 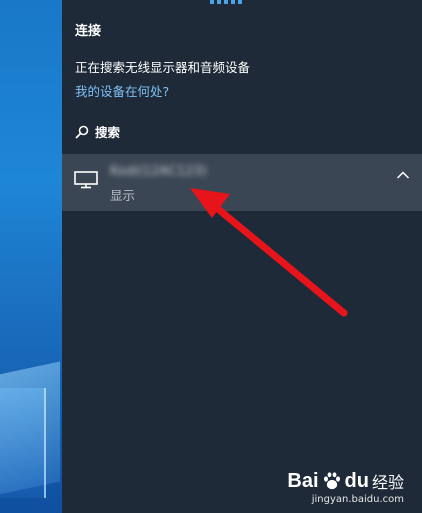 I want to click on device-name: Kodi(12AC123), so click(x=158, y=171).